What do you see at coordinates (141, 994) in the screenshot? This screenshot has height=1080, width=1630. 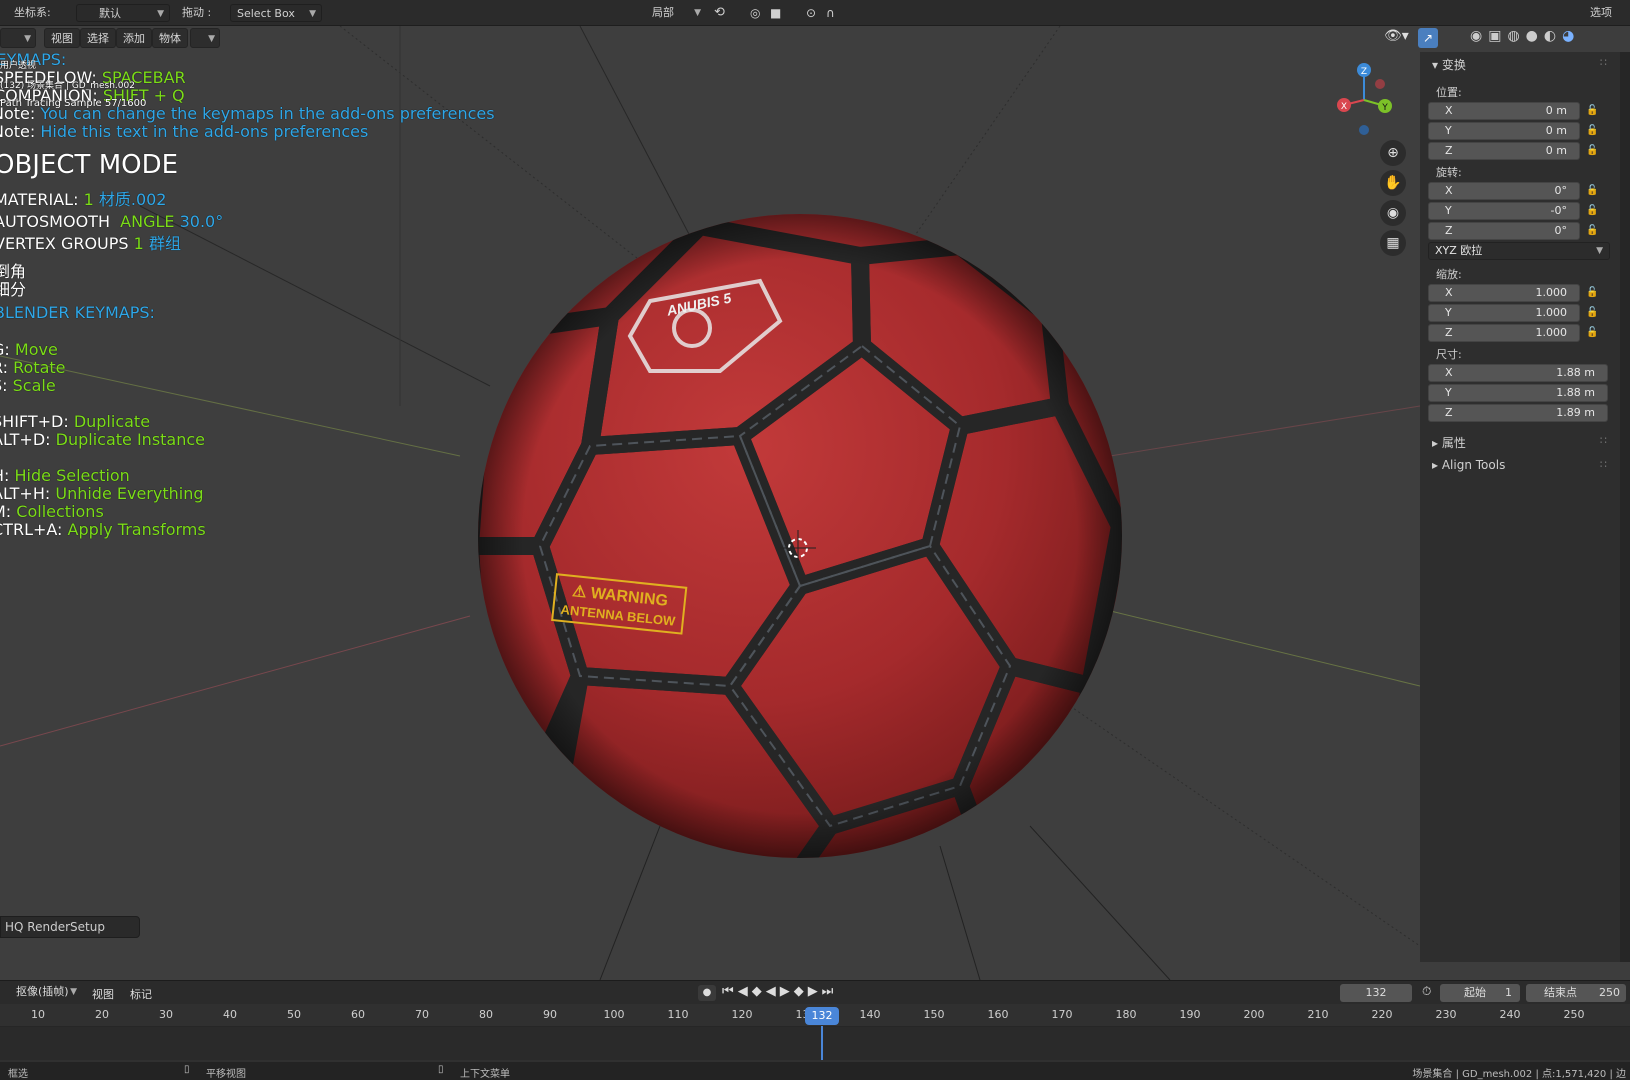 I see `timeline-marker-menu: 标记` at bounding box center [141, 994].